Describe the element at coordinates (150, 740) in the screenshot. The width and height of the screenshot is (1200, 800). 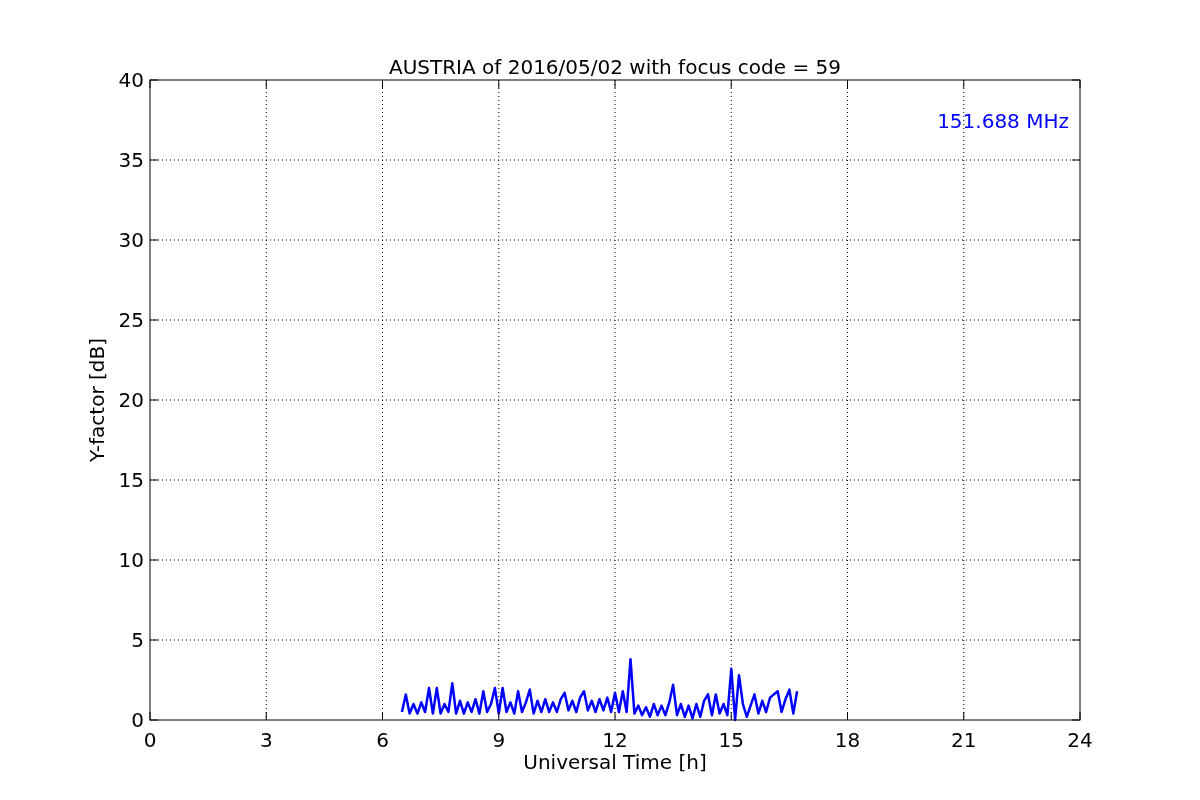
I see `x-tick-label: 0` at that location.